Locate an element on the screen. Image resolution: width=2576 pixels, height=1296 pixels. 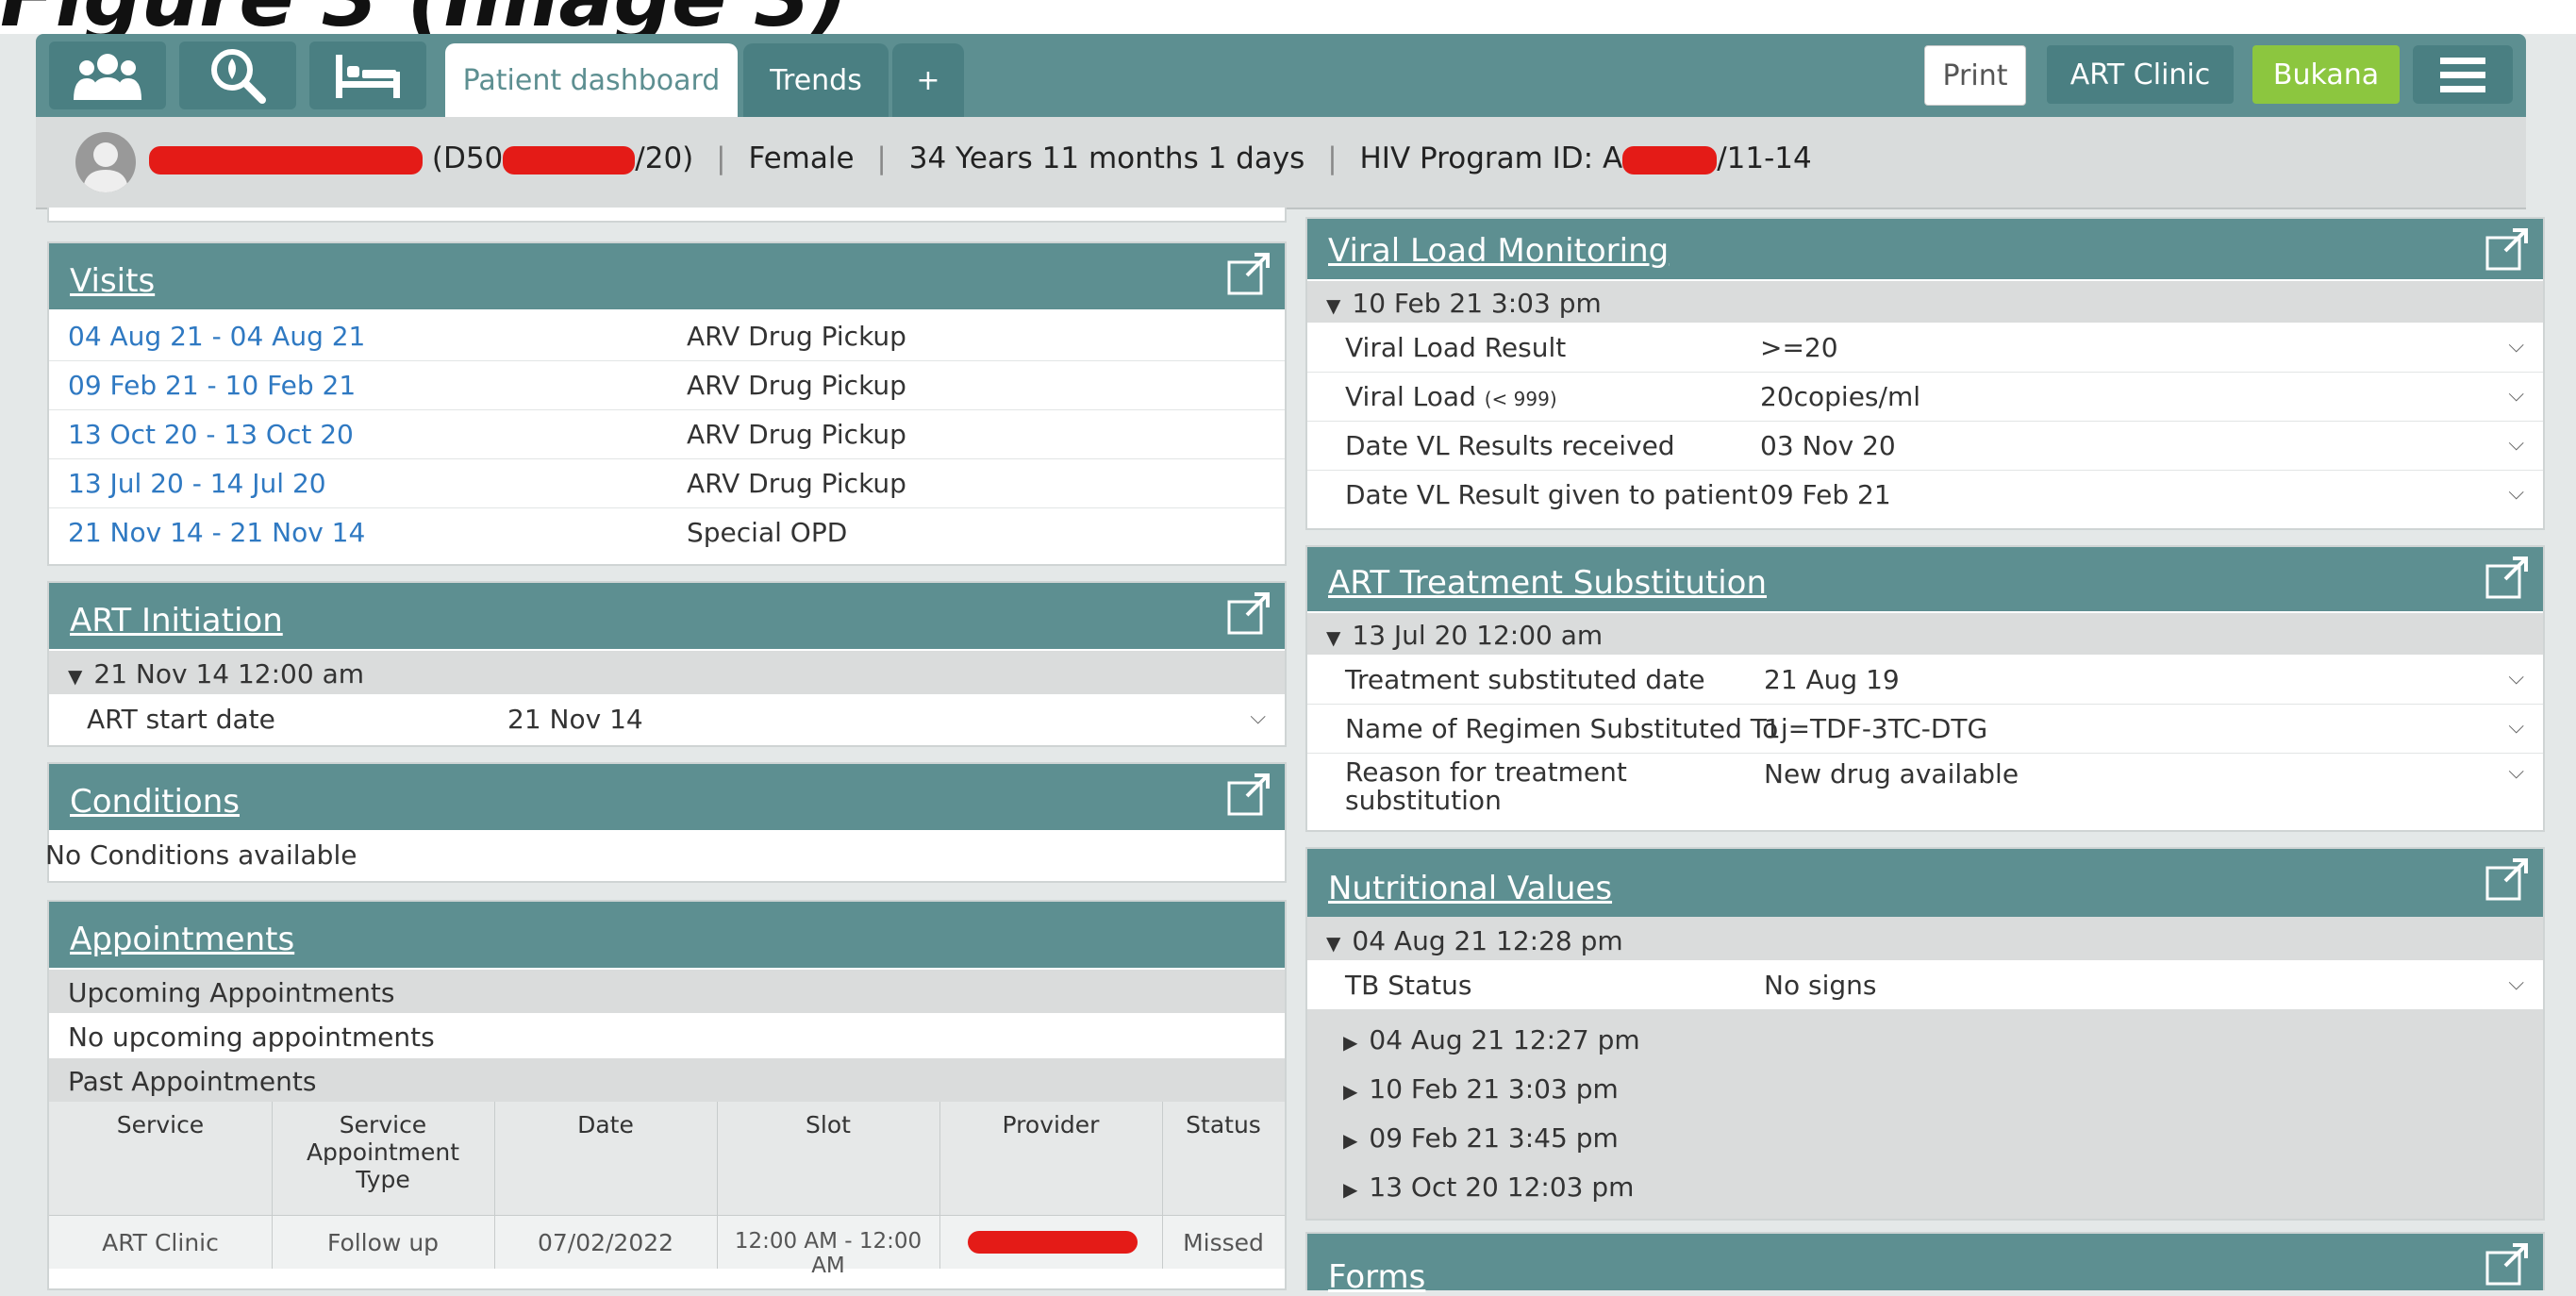
col-service: Service is located at coordinates (160, 1124).